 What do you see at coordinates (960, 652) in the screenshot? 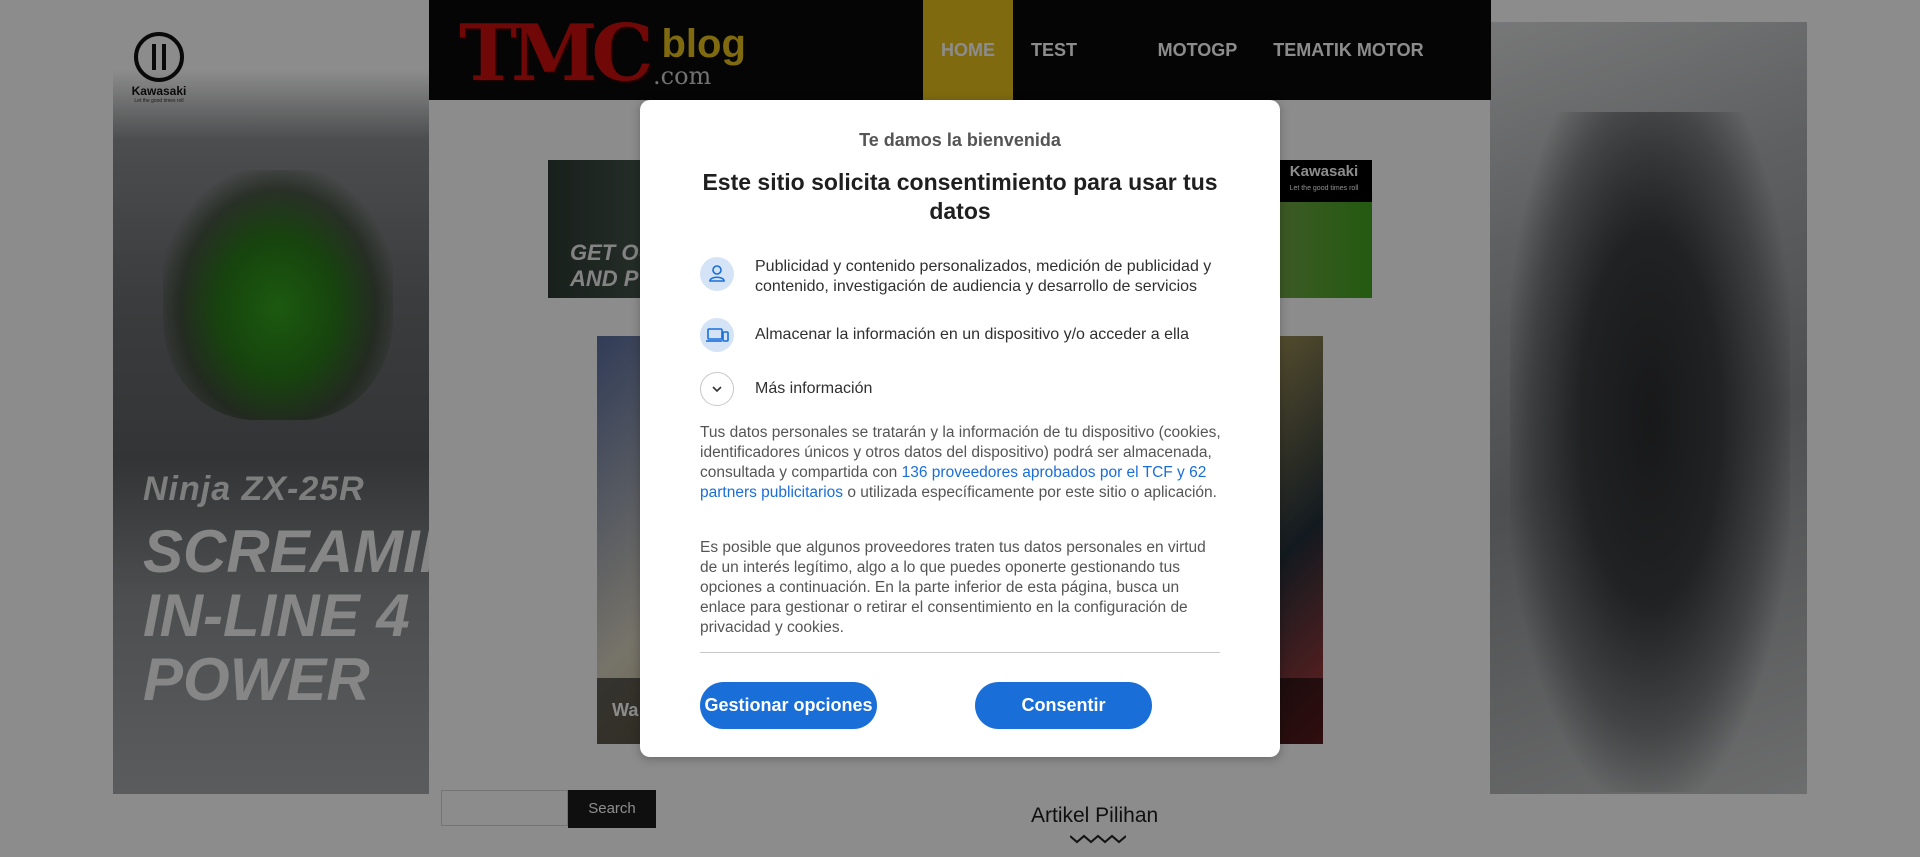
I see `dialog-divider` at bounding box center [960, 652].